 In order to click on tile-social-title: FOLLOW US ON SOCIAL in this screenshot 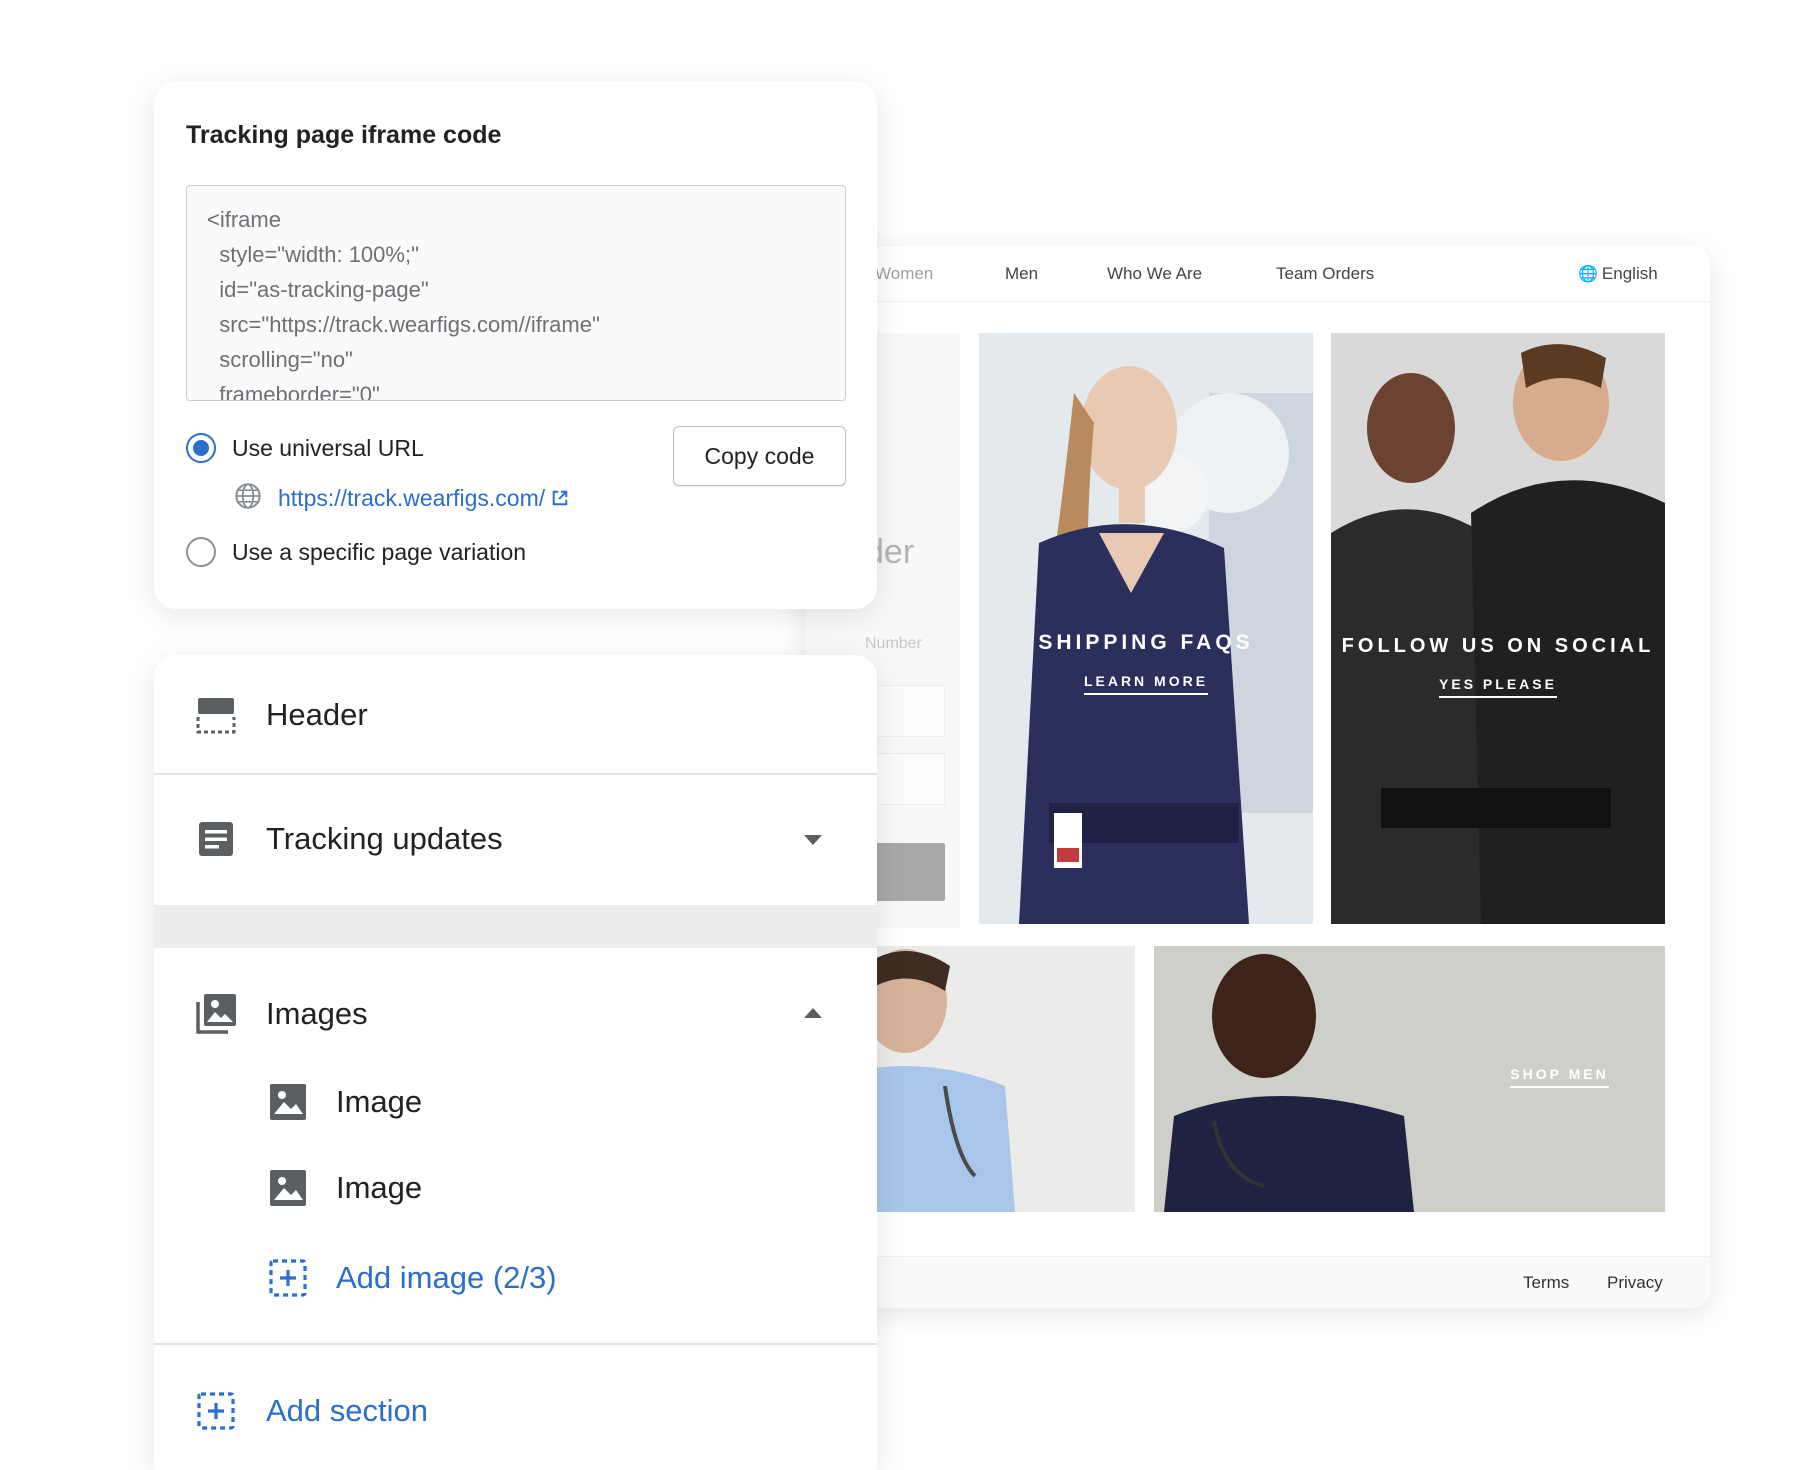, I will do `click(1498, 646)`.